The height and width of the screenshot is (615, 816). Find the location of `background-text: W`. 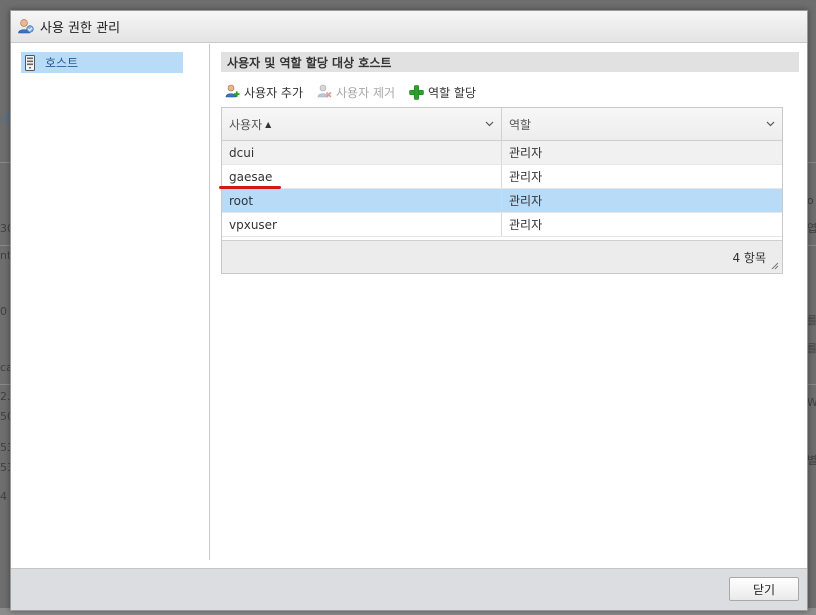

background-text: W is located at coordinates (811, 402).